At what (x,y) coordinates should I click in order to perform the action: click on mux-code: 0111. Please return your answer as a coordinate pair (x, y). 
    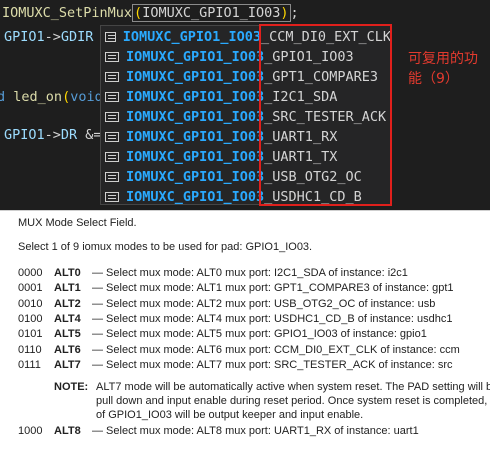
    Looking at the image, I should click on (29, 365).